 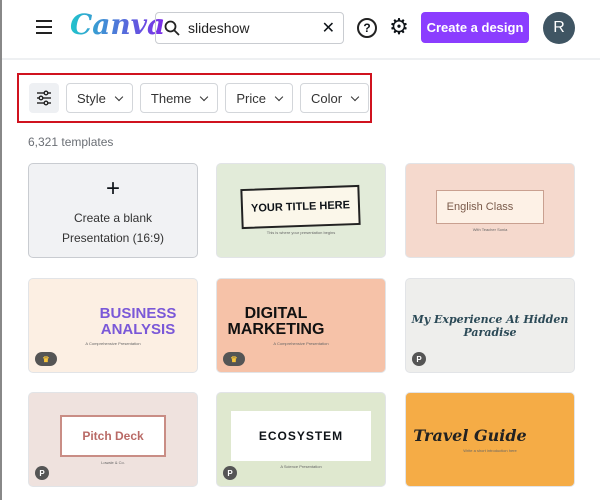 I want to click on menu-icon, so click(x=44, y=27).